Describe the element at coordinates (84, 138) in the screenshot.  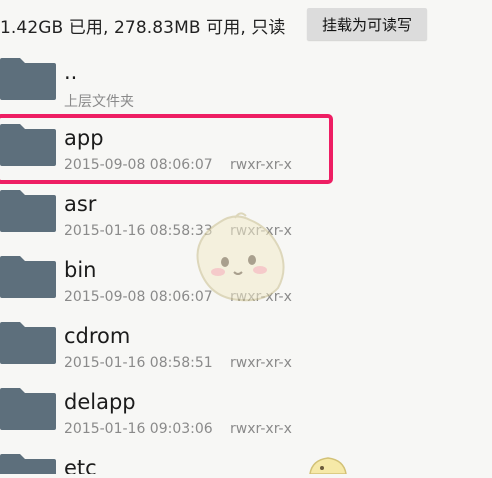
I see `file-name: app` at that location.